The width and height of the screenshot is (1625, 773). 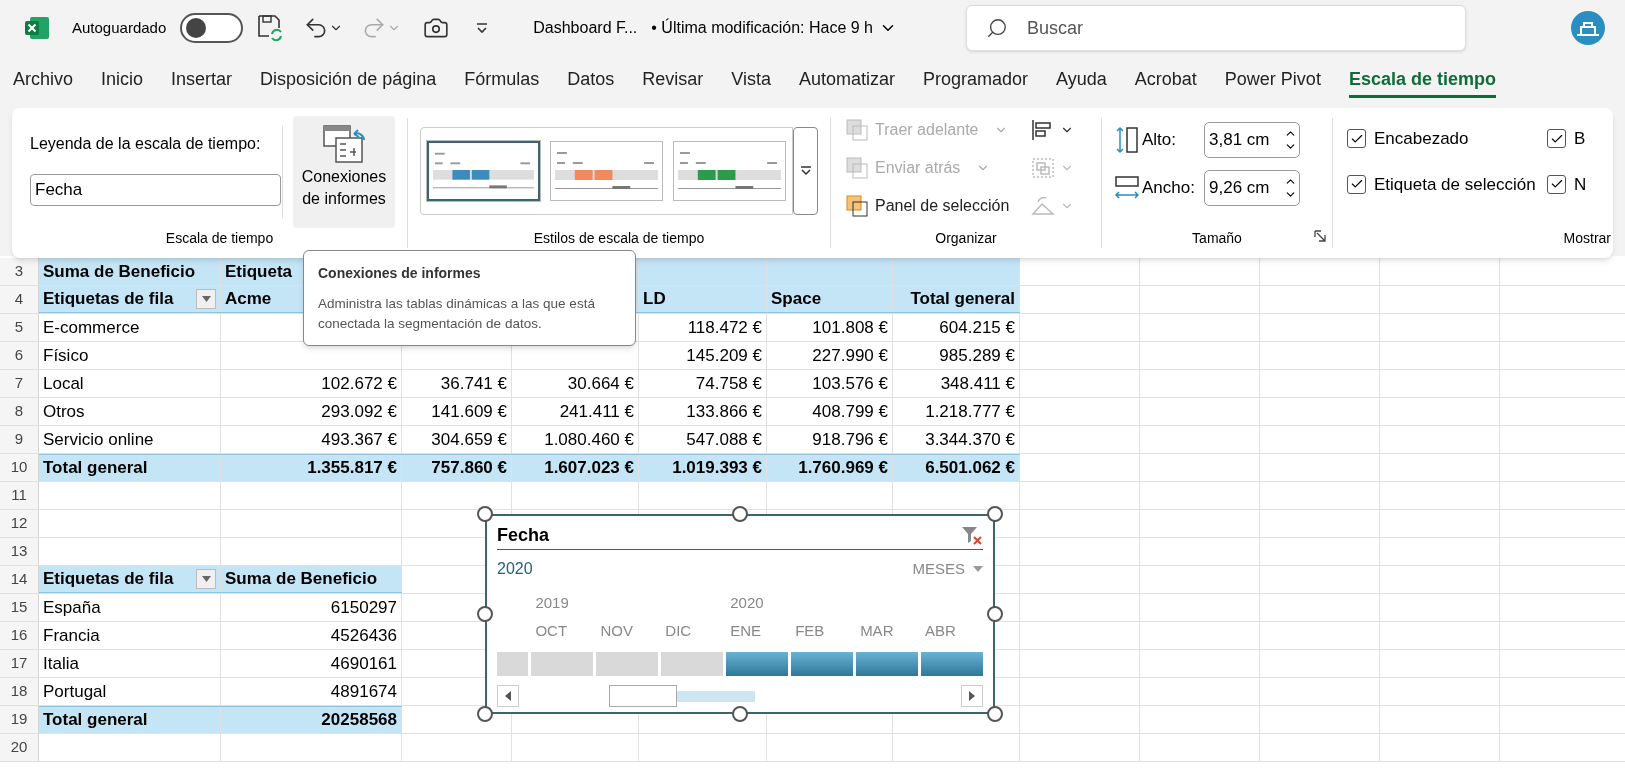 I want to click on table-cell-text: 293.092 €, so click(x=359, y=411).